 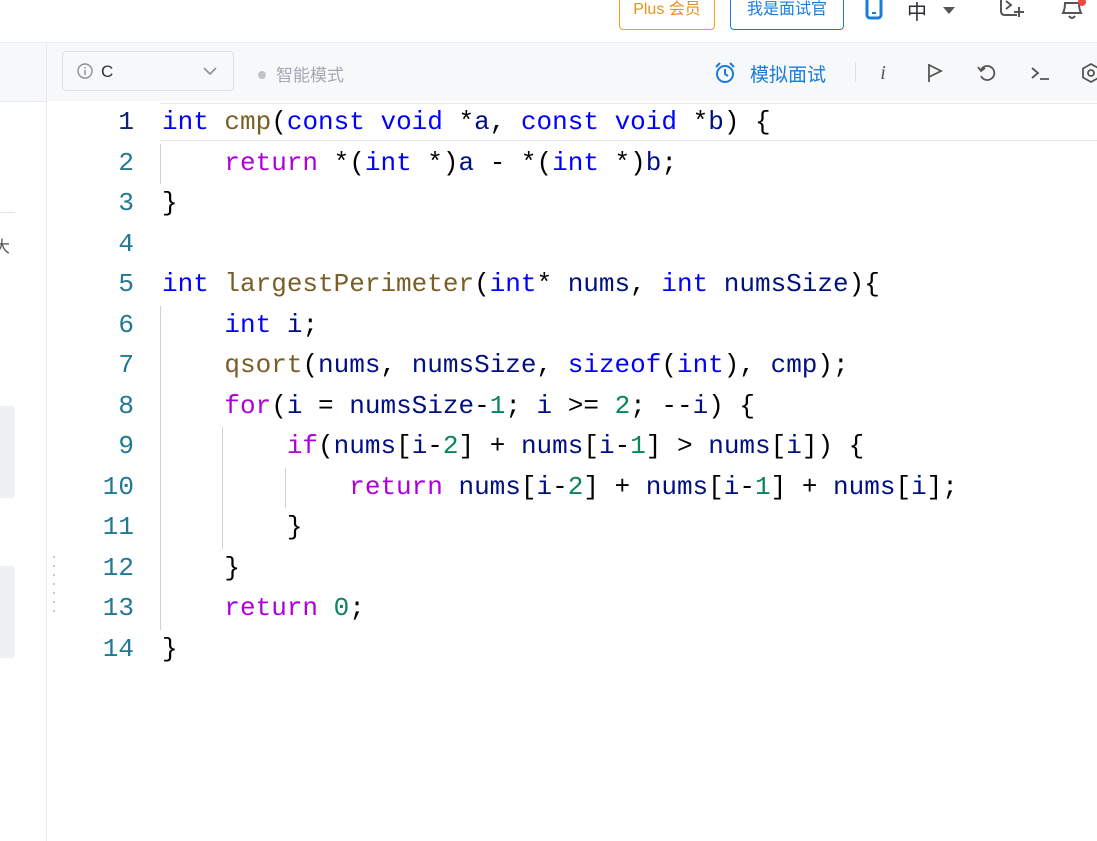 What do you see at coordinates (548, 204) in the screenshot?
I see `code-line: 3}` at bounding box center [548, 204].